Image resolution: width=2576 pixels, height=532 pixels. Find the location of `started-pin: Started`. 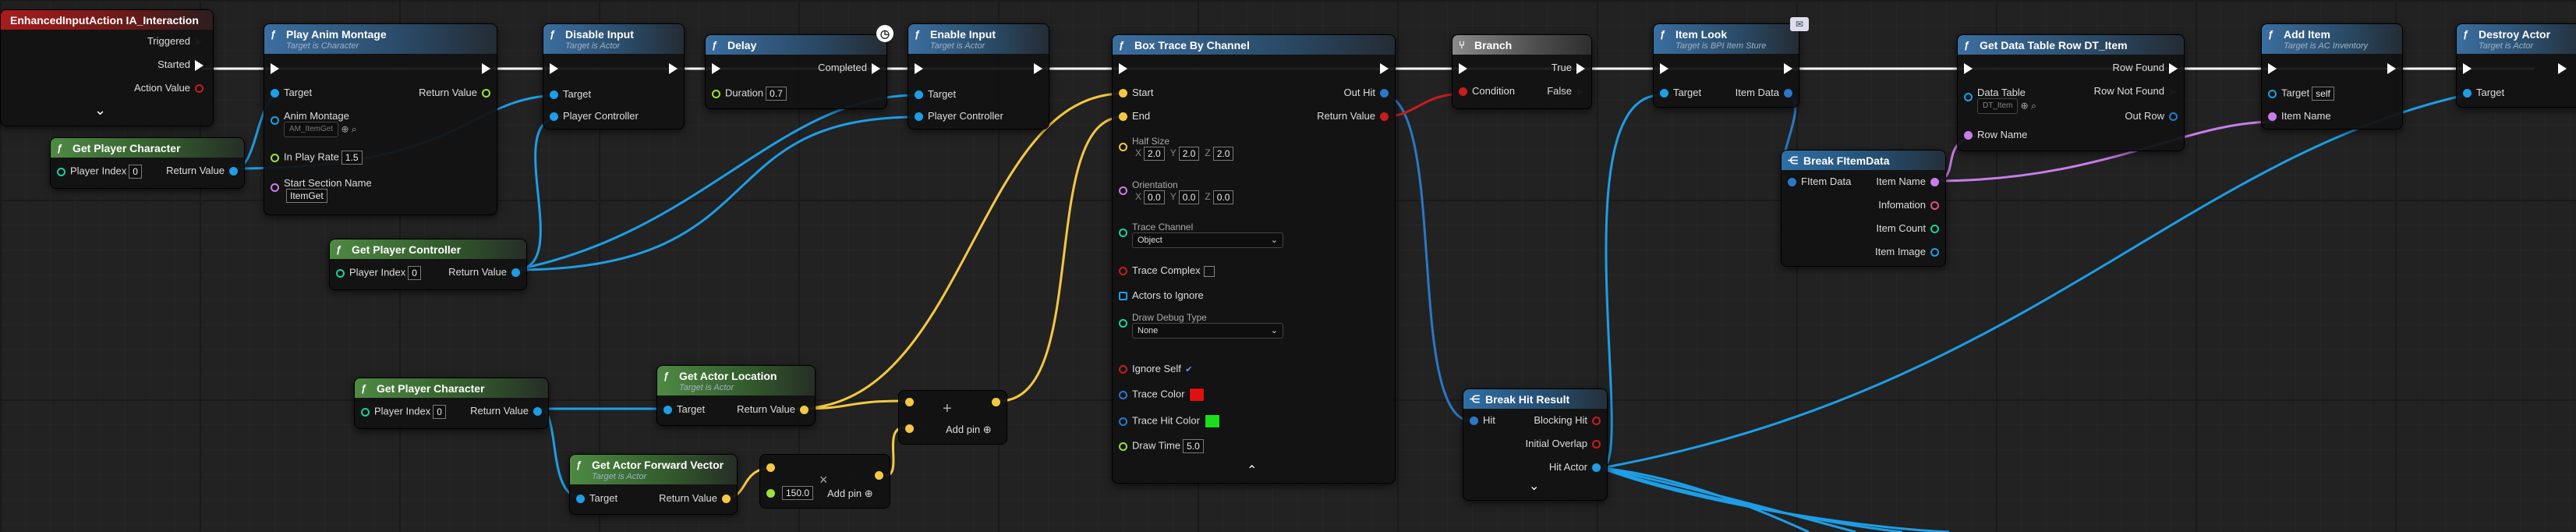

started-pin: Started is located at coordinates (182, 65).